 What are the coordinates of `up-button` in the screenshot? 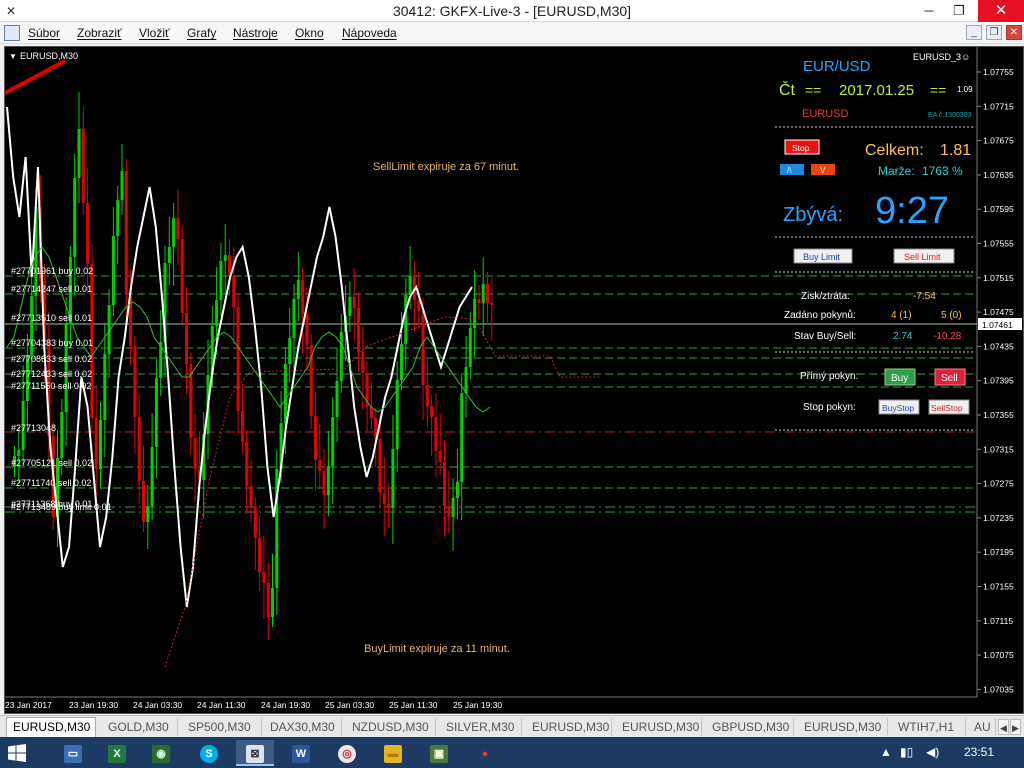 It's located at (792, 169).